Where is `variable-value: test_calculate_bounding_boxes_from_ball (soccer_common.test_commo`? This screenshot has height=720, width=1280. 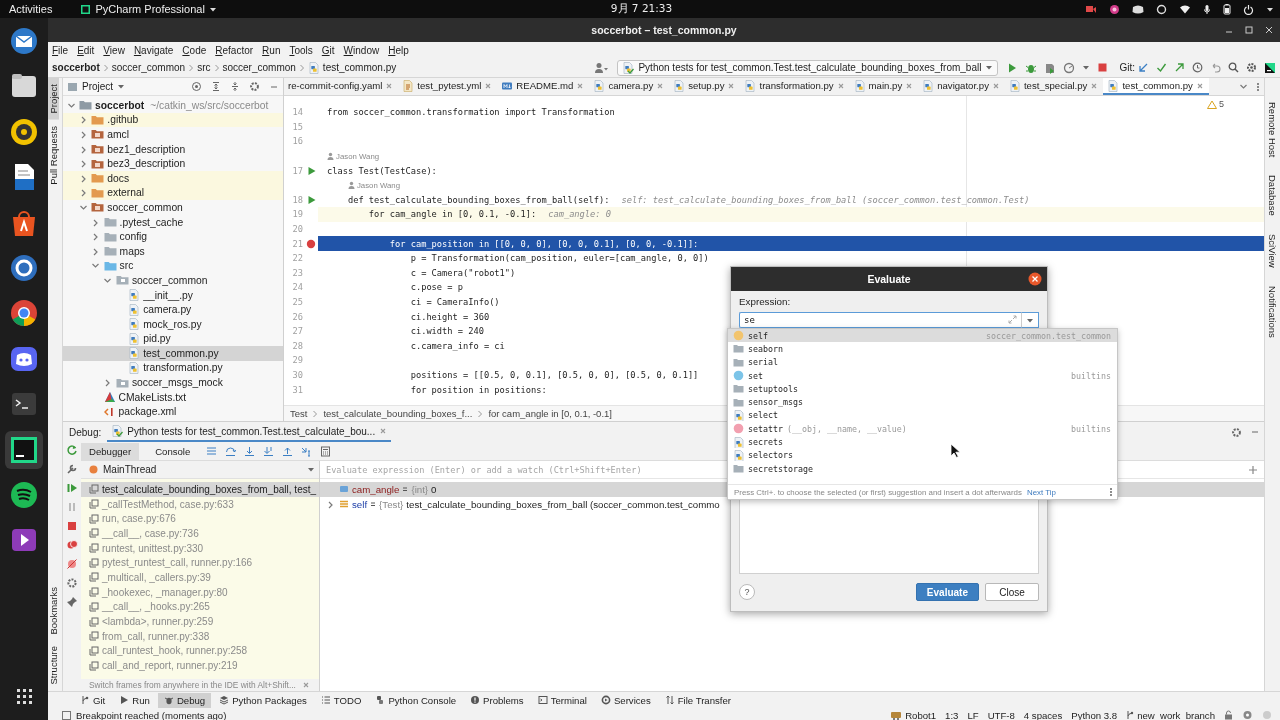
variable-value: test_calculate_bounding_boxes_from_ball (soccer_common.test_commo is located at coordinates (563, 504).